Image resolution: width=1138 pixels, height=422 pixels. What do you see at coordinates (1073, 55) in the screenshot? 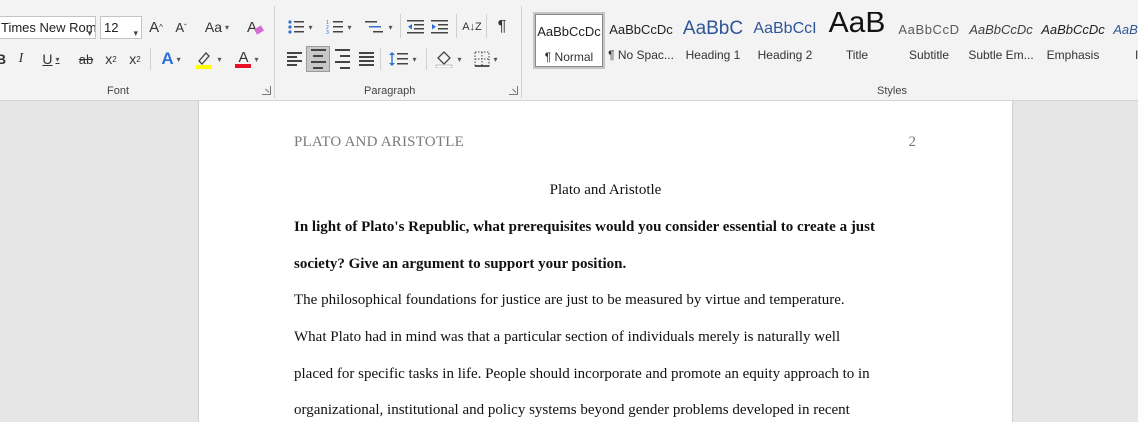
I see `style-name: Emphasis` at bounding box center [1073, 55].